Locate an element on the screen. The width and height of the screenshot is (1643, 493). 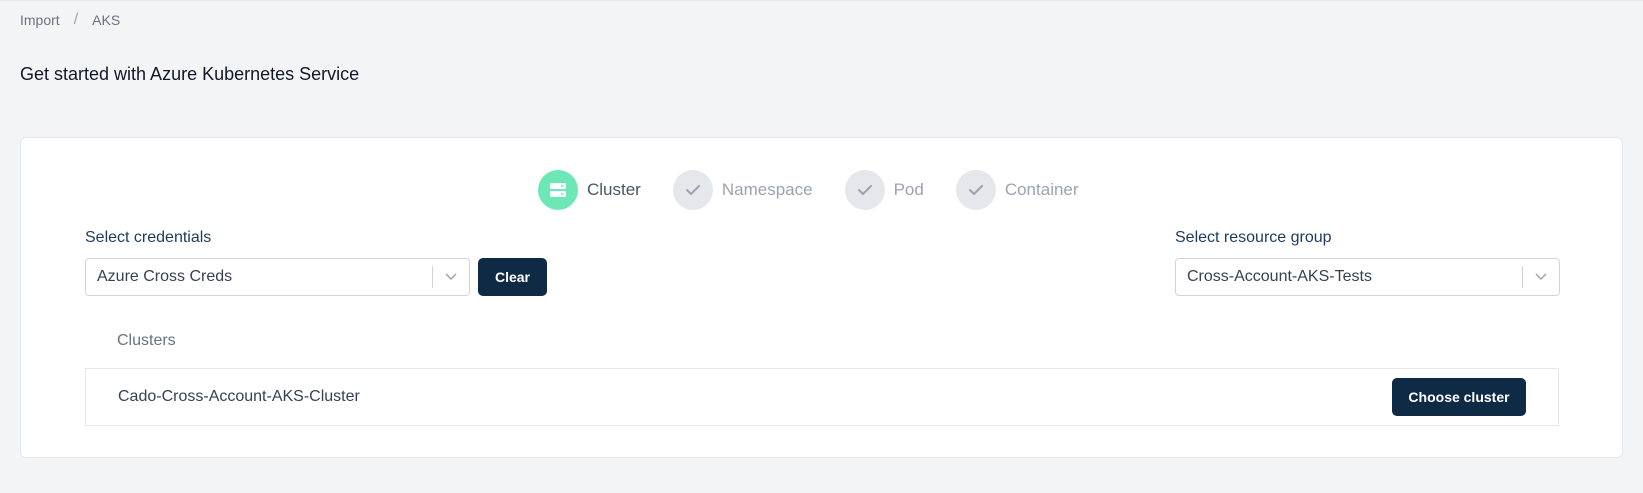
cluster-name: Cado-Cross-Account-AKS-Cluster is located at coordinates (239, 396).